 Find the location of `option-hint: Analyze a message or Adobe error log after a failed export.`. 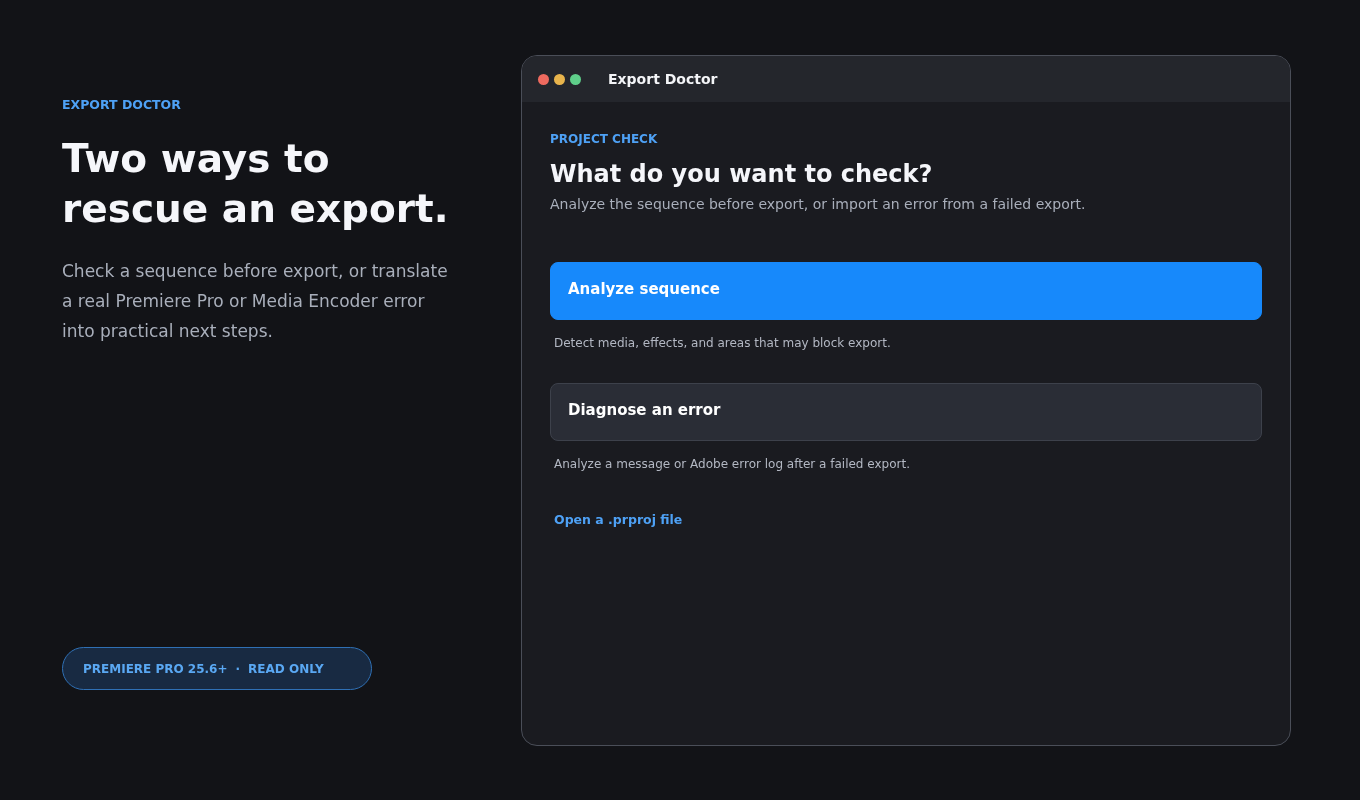

option-hint: Analyze a message or Adobe error log after a failed export. is located at coordinates (732, 464).